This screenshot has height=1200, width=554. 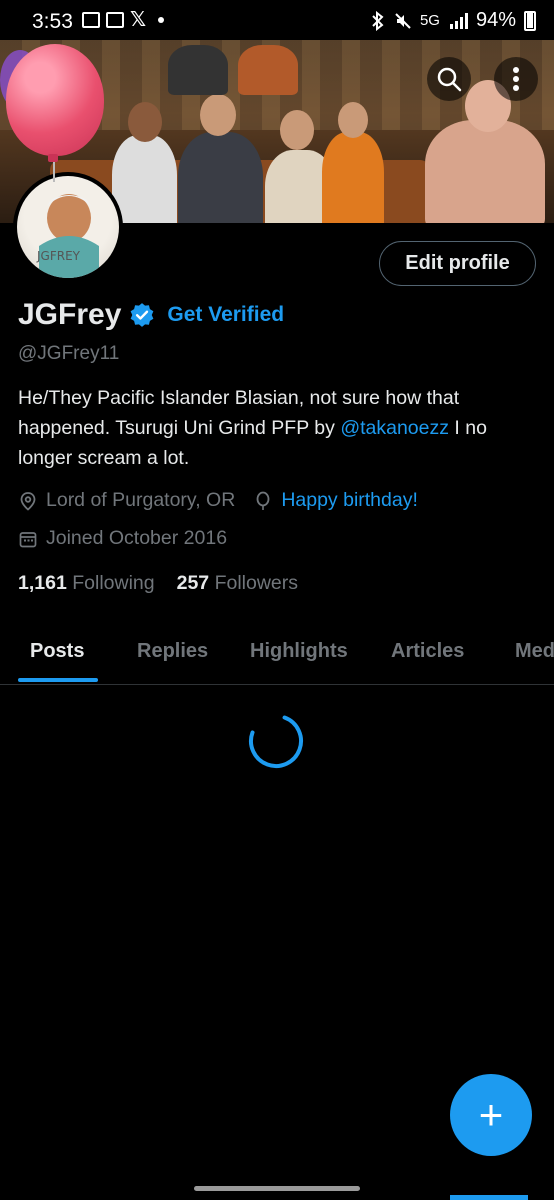 I want to click on x-app-icon: 𝕏, so click(x=138, y=20).